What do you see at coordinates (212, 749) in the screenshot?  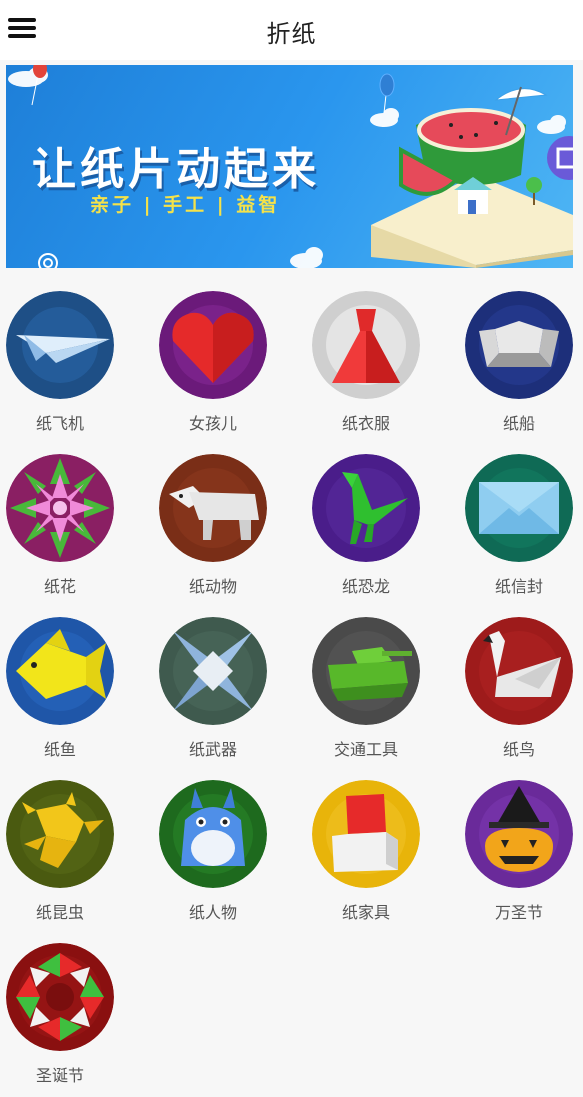 I see `category-label: 纸武器` at bounding box center [212, 749].